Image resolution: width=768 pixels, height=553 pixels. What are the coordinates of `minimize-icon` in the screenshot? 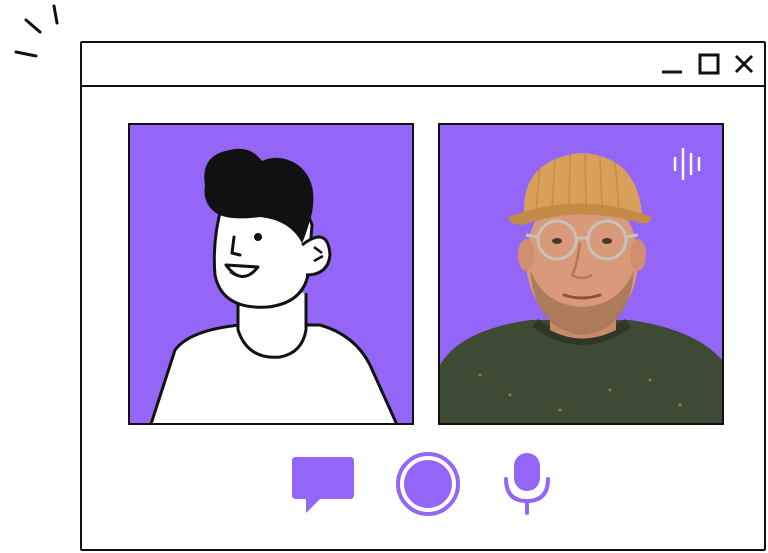 It's located at (672, 64).